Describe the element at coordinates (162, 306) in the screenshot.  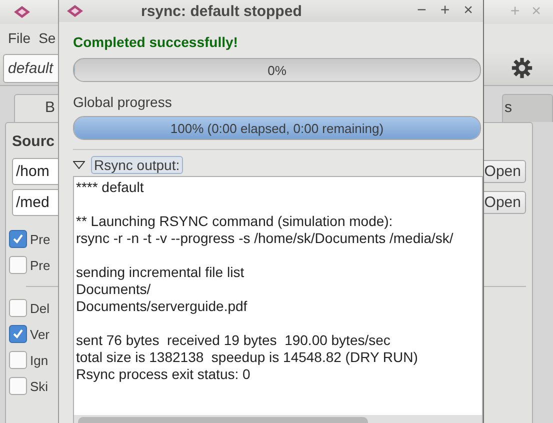
I see `output-line: Documents/serverguide.pdf` at that location.